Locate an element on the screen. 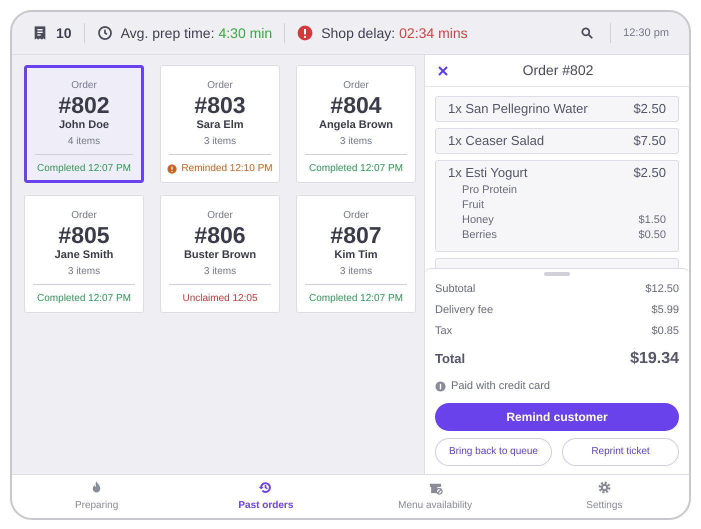 The height and width of the screenshot is (529, 701). order-card: Order #802 John Doe 4 items Completed 12:07 PM is located at coordinates (84, 124).